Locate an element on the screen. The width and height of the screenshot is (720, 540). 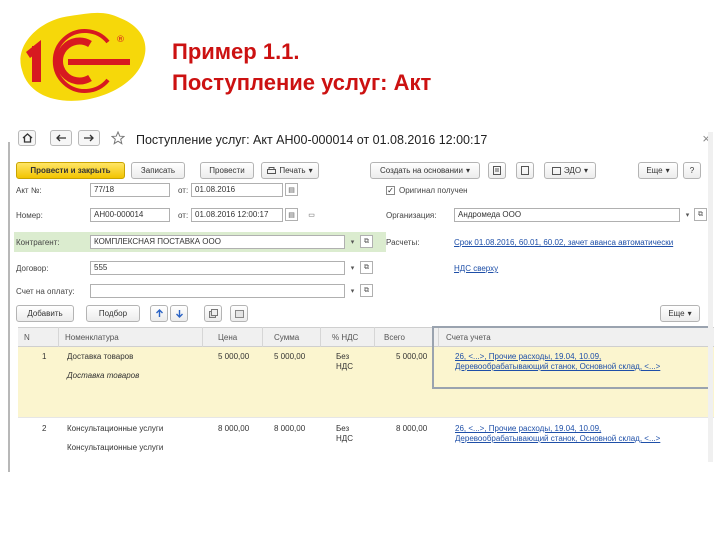
row-price: 5 000,00 is located at coordinates (233, 357).